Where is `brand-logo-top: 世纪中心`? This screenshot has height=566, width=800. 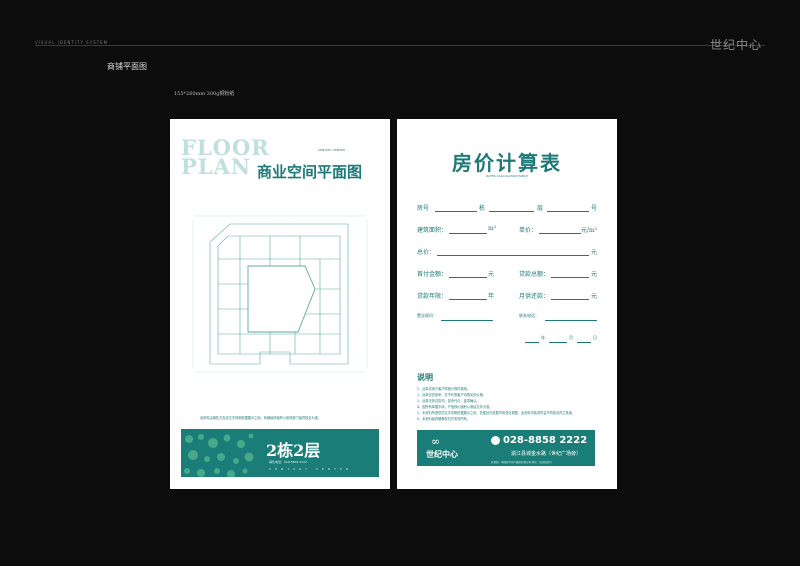
brand-logo-top: 世纪中心 is located at coordinates (735, 45).